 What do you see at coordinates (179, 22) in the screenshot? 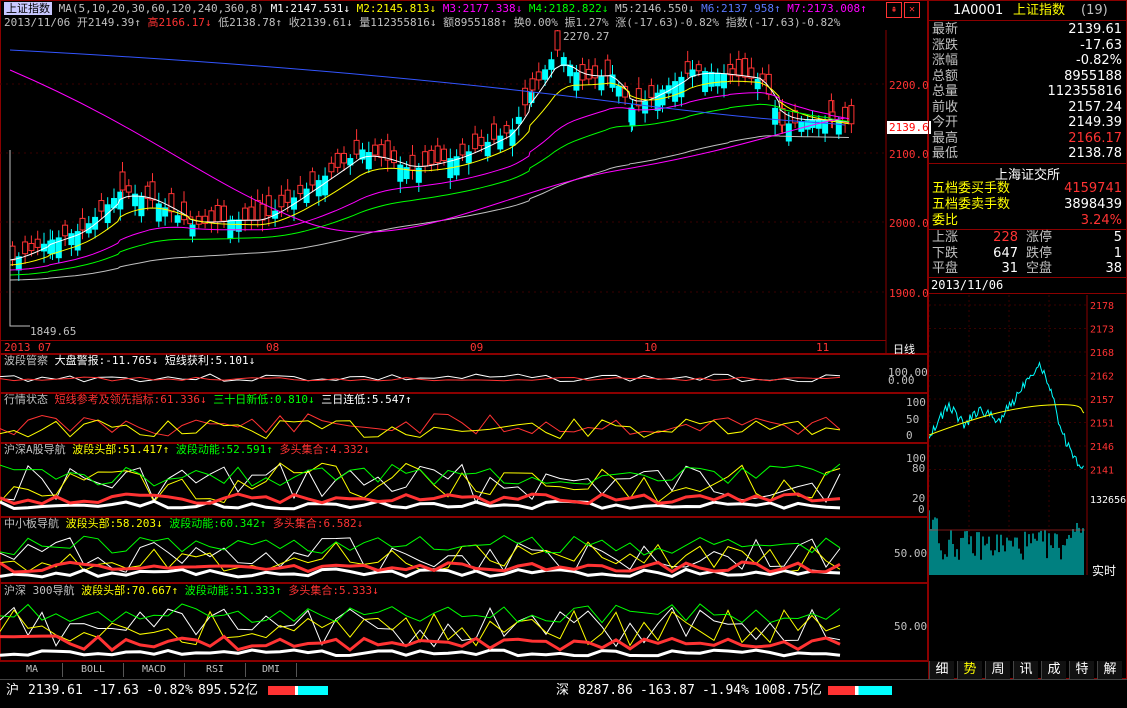
I see `bar-high: 高2166.17↓` at bounding box center [179, 22].